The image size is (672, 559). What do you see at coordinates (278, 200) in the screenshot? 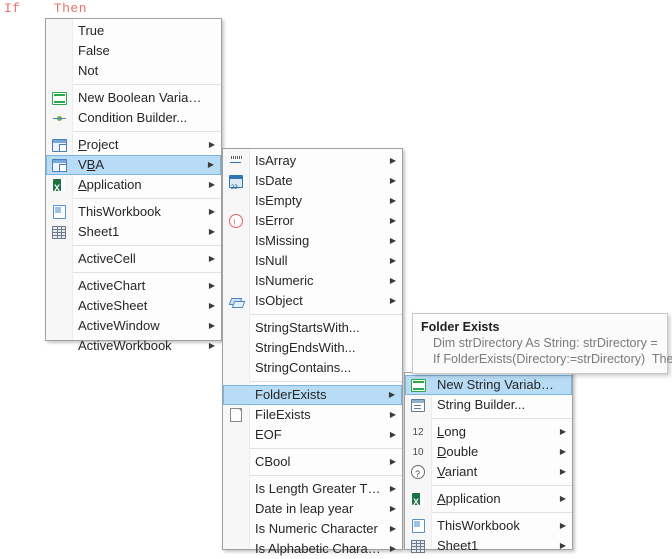
I see `menu-item-label: IsEmpty` at bounding box center [278, 200].